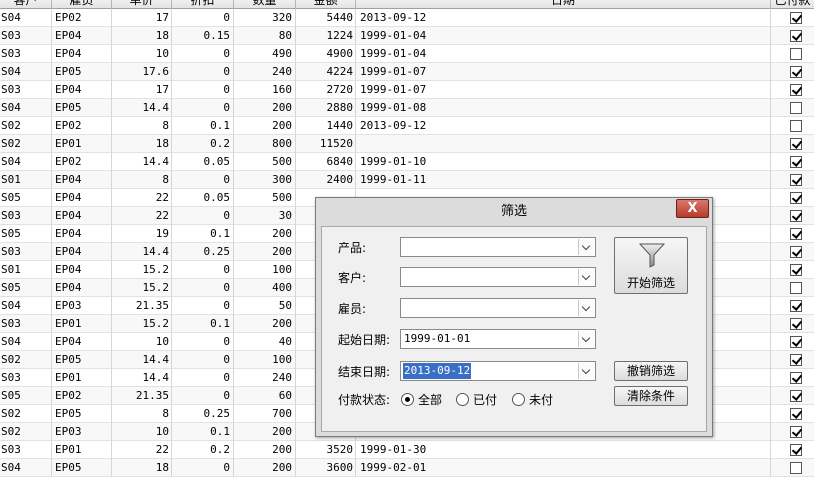  Describe the element at coordinates (407, 72) in the screenshot. I see `table-row: S04 EP05 17.6 0 240 4224 1999-01-07` at that location.